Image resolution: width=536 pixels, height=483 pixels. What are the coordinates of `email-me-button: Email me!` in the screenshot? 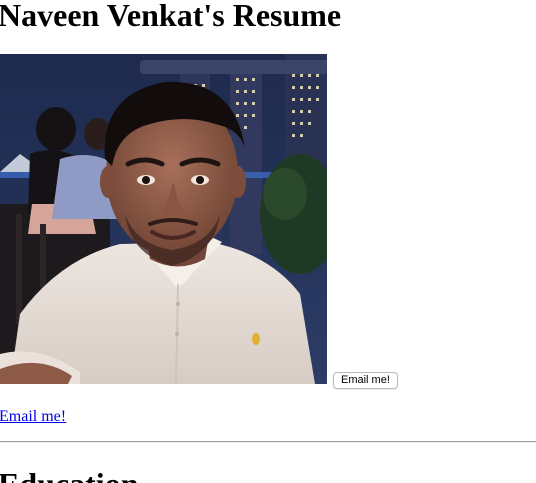 It's located at (365, 380).